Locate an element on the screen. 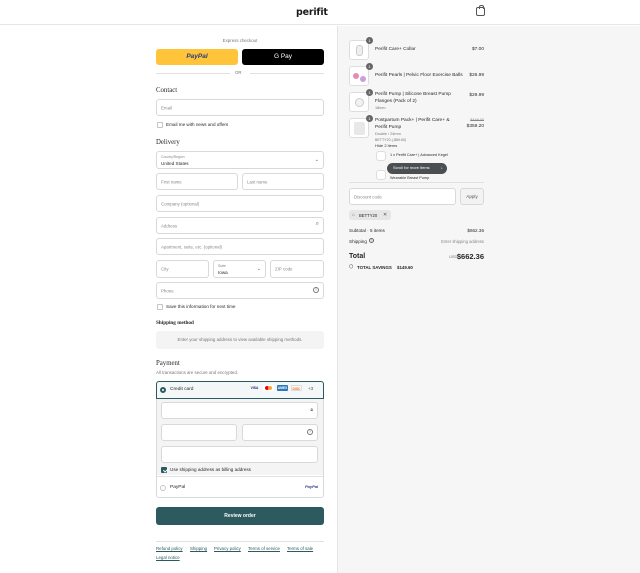  expiry-field is located at coordinates (199, 432).